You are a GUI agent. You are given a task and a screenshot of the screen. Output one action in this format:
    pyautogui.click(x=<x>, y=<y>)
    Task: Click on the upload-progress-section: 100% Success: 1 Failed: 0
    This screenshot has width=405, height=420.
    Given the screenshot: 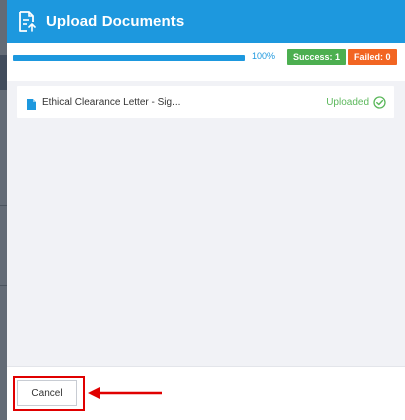 What is the action you would take?
    pyautogui.click(x=206, y=62)
    